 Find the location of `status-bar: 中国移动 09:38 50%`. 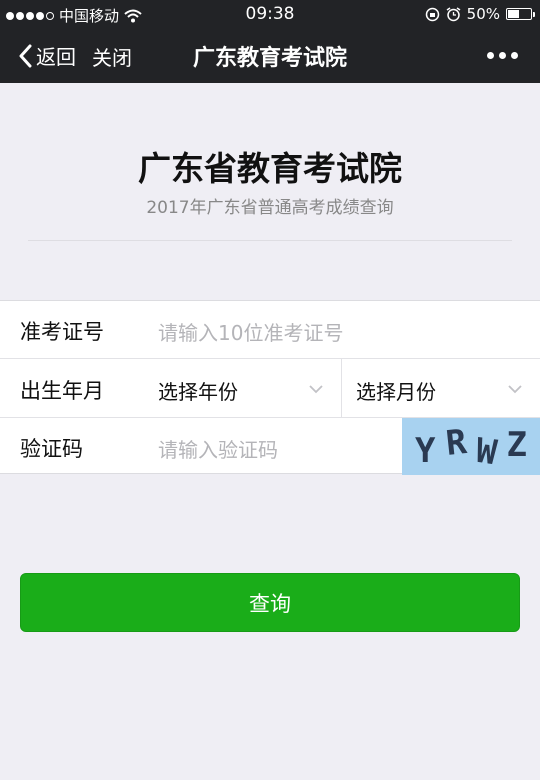

status-bar: 中国移动 09:38 50% is located at coordinates (270, 14).